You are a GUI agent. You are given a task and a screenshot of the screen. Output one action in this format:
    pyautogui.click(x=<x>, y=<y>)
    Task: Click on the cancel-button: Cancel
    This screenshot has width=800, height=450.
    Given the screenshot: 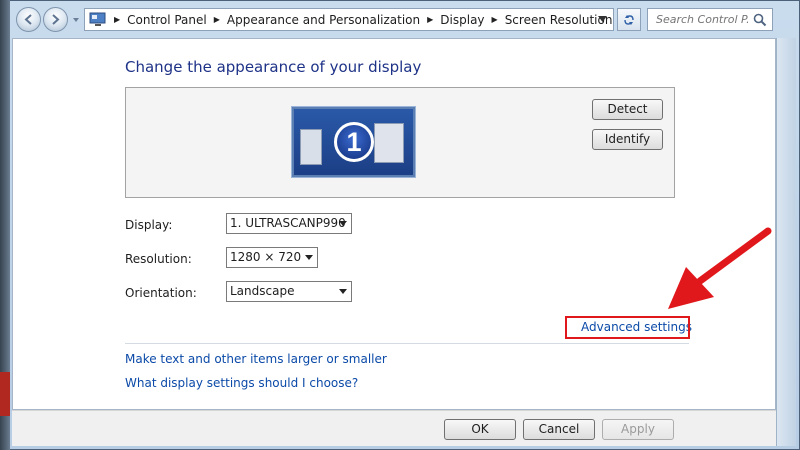 What is the action you would take?
    pyautogui.click(x=559, y=429)
    